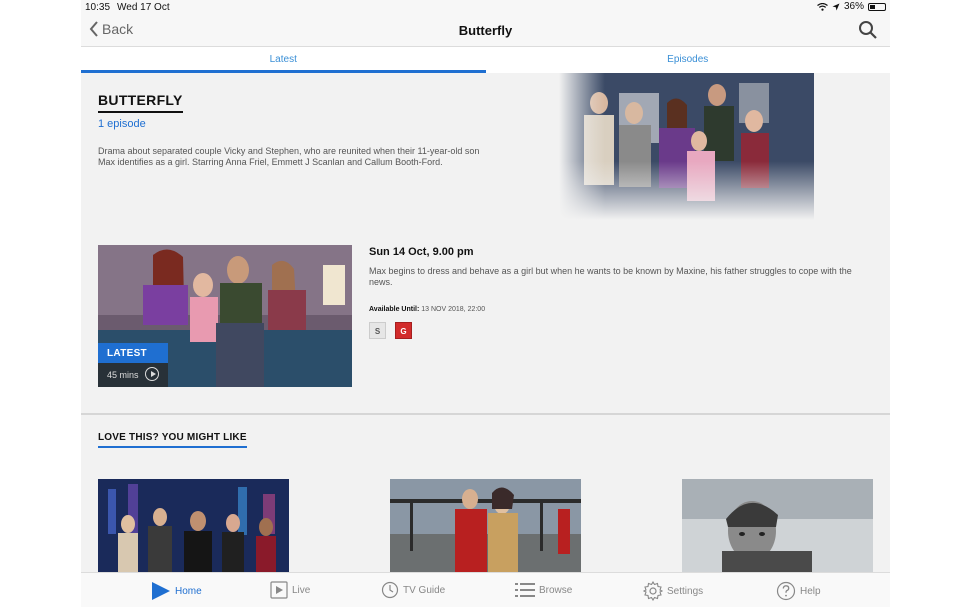  I want to click on show-title: BUTTERFLY, so click(140, 102).